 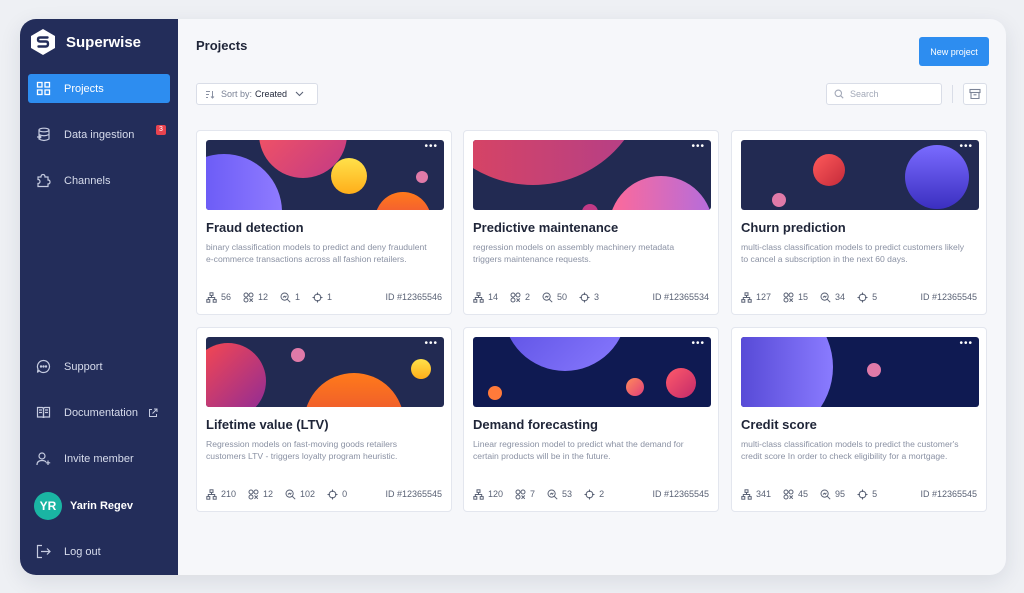 I want to click on sidebar-item-projects: Projects, so click(x=99, y=88).